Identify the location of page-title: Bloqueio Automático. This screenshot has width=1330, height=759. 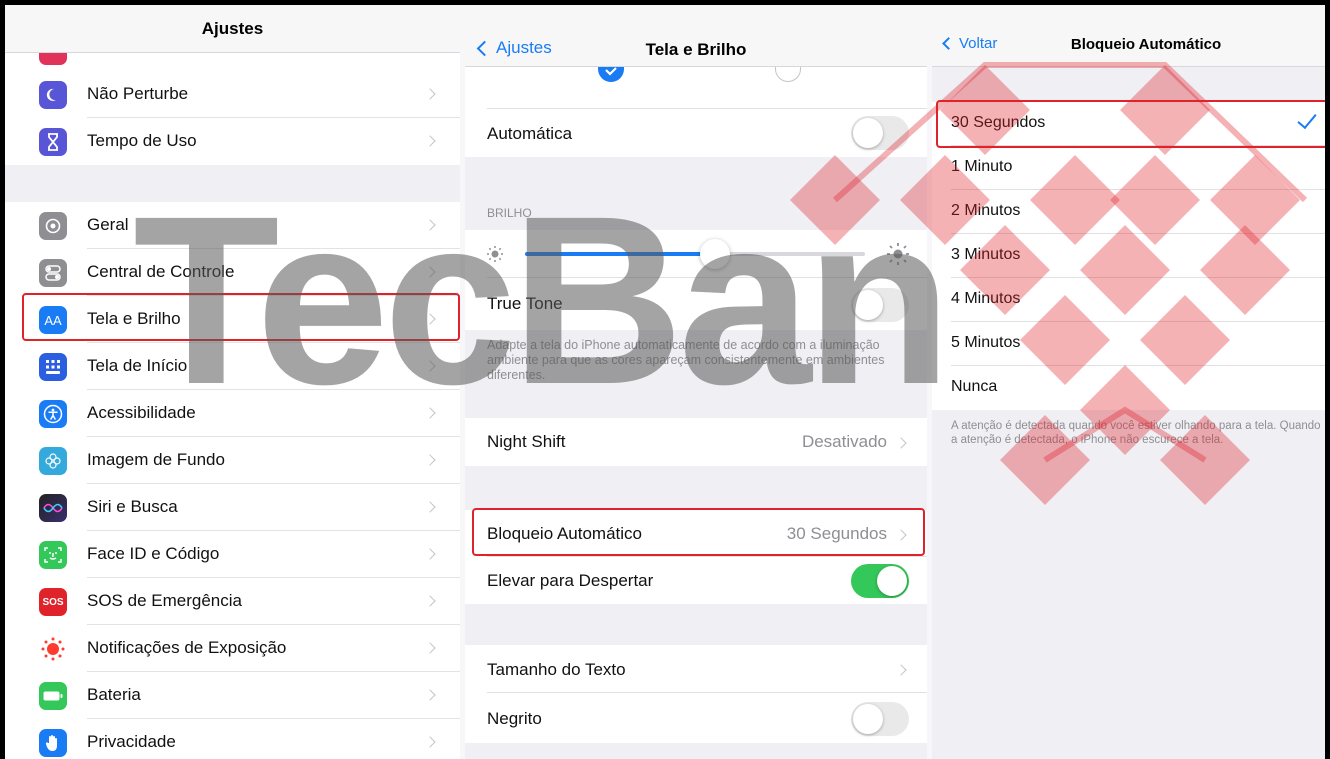
(1146, 44).